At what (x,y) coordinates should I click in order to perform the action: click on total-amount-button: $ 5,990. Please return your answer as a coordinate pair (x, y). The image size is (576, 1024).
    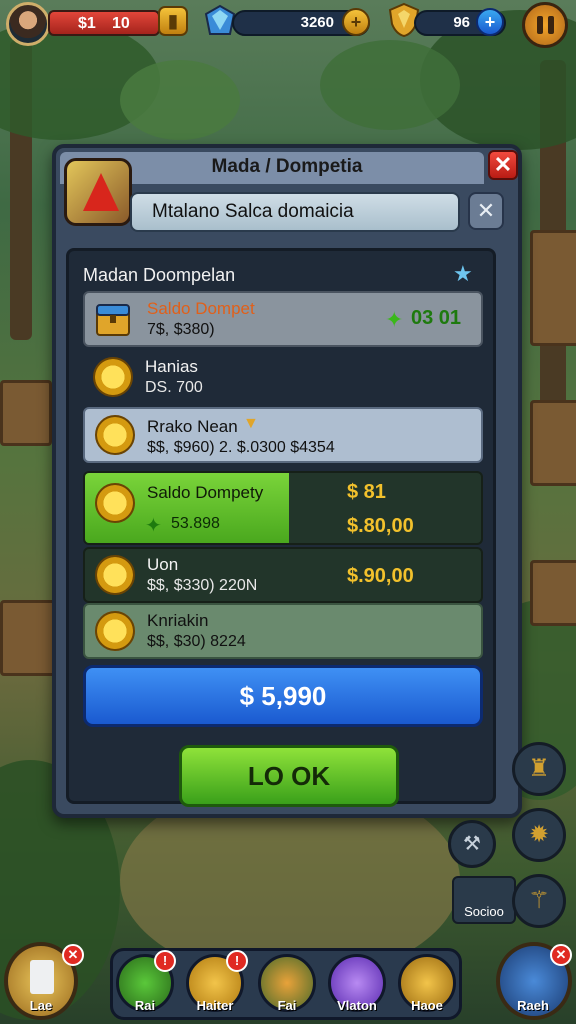
    Looking at the image, I should click on (283, 696).